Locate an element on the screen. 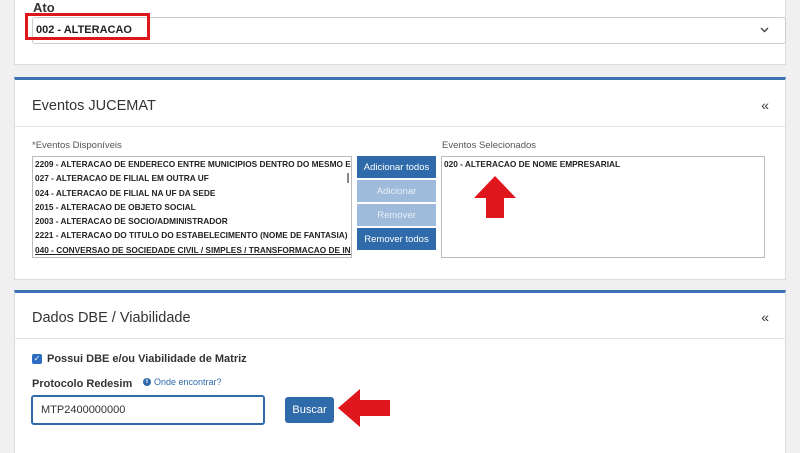 This screenshot has height=453, width=800. dbe-checkbox-row: ✓ Possui DBE e/ou Viabilidade de Matriz is located at coordinates (139, 359).